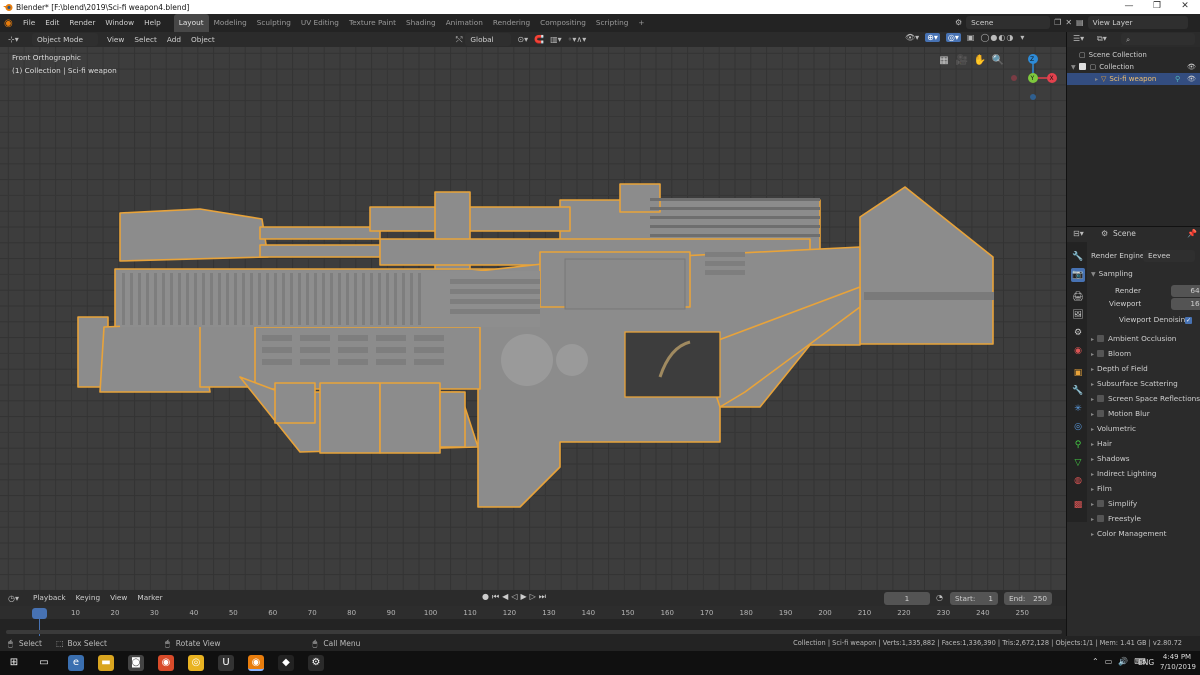 This screenshot has height=675, width=1200. What do you see at coordinates (1073, 67) in the screenshot?
I see `collapse-icon: ▼` at bounding box center [1073, 67].